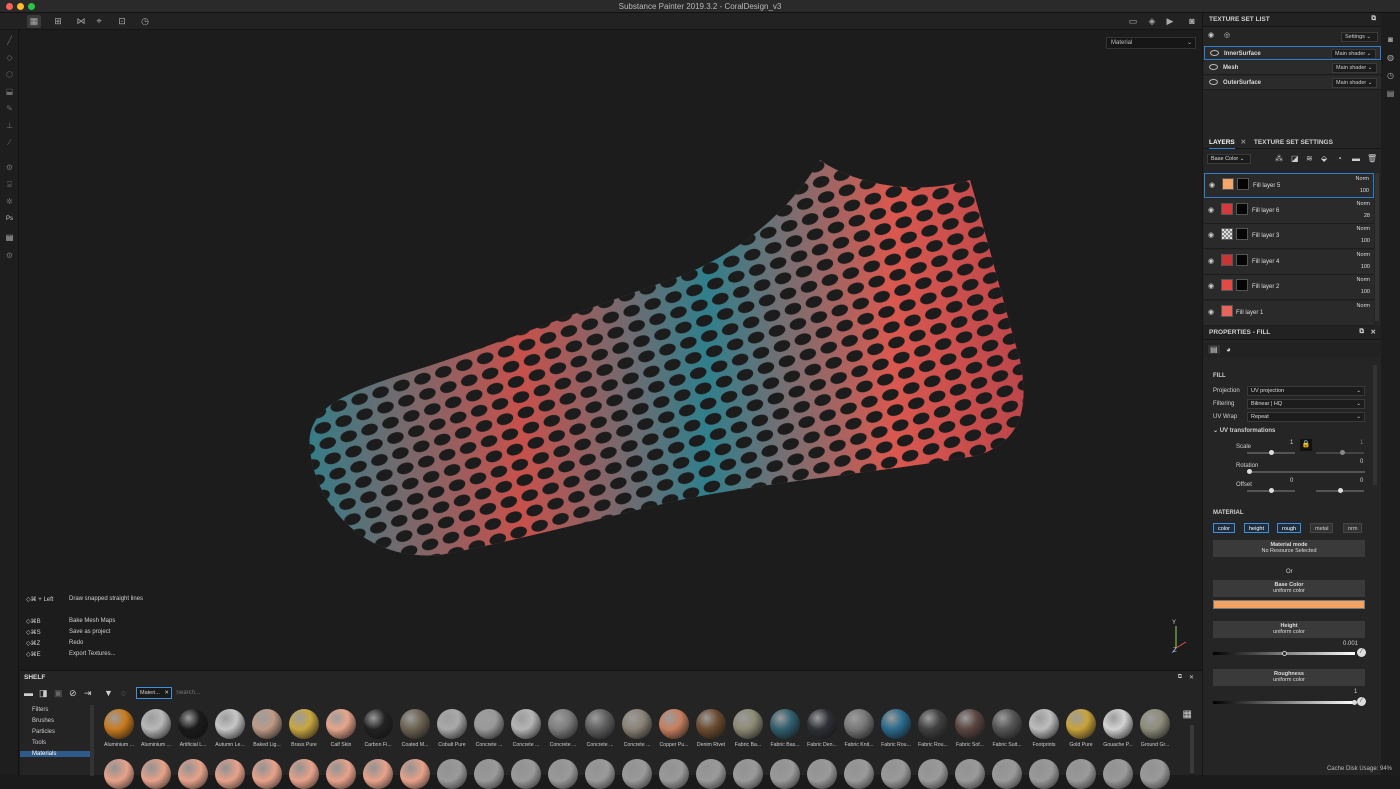 The image size is (1400, 789). What do you see at coordinates (1289, 604) in the screenshot?
I see `base-color-swatch` at bounding box center [1289, 604].